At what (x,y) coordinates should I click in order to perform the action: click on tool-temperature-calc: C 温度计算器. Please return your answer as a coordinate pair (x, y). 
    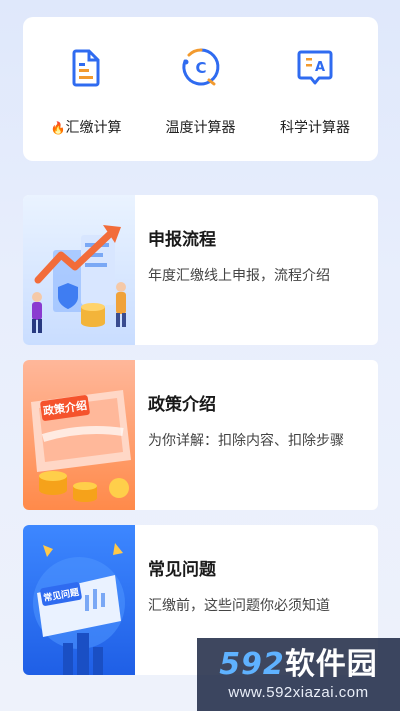
    Looking at the image, I should click on (201, 89).